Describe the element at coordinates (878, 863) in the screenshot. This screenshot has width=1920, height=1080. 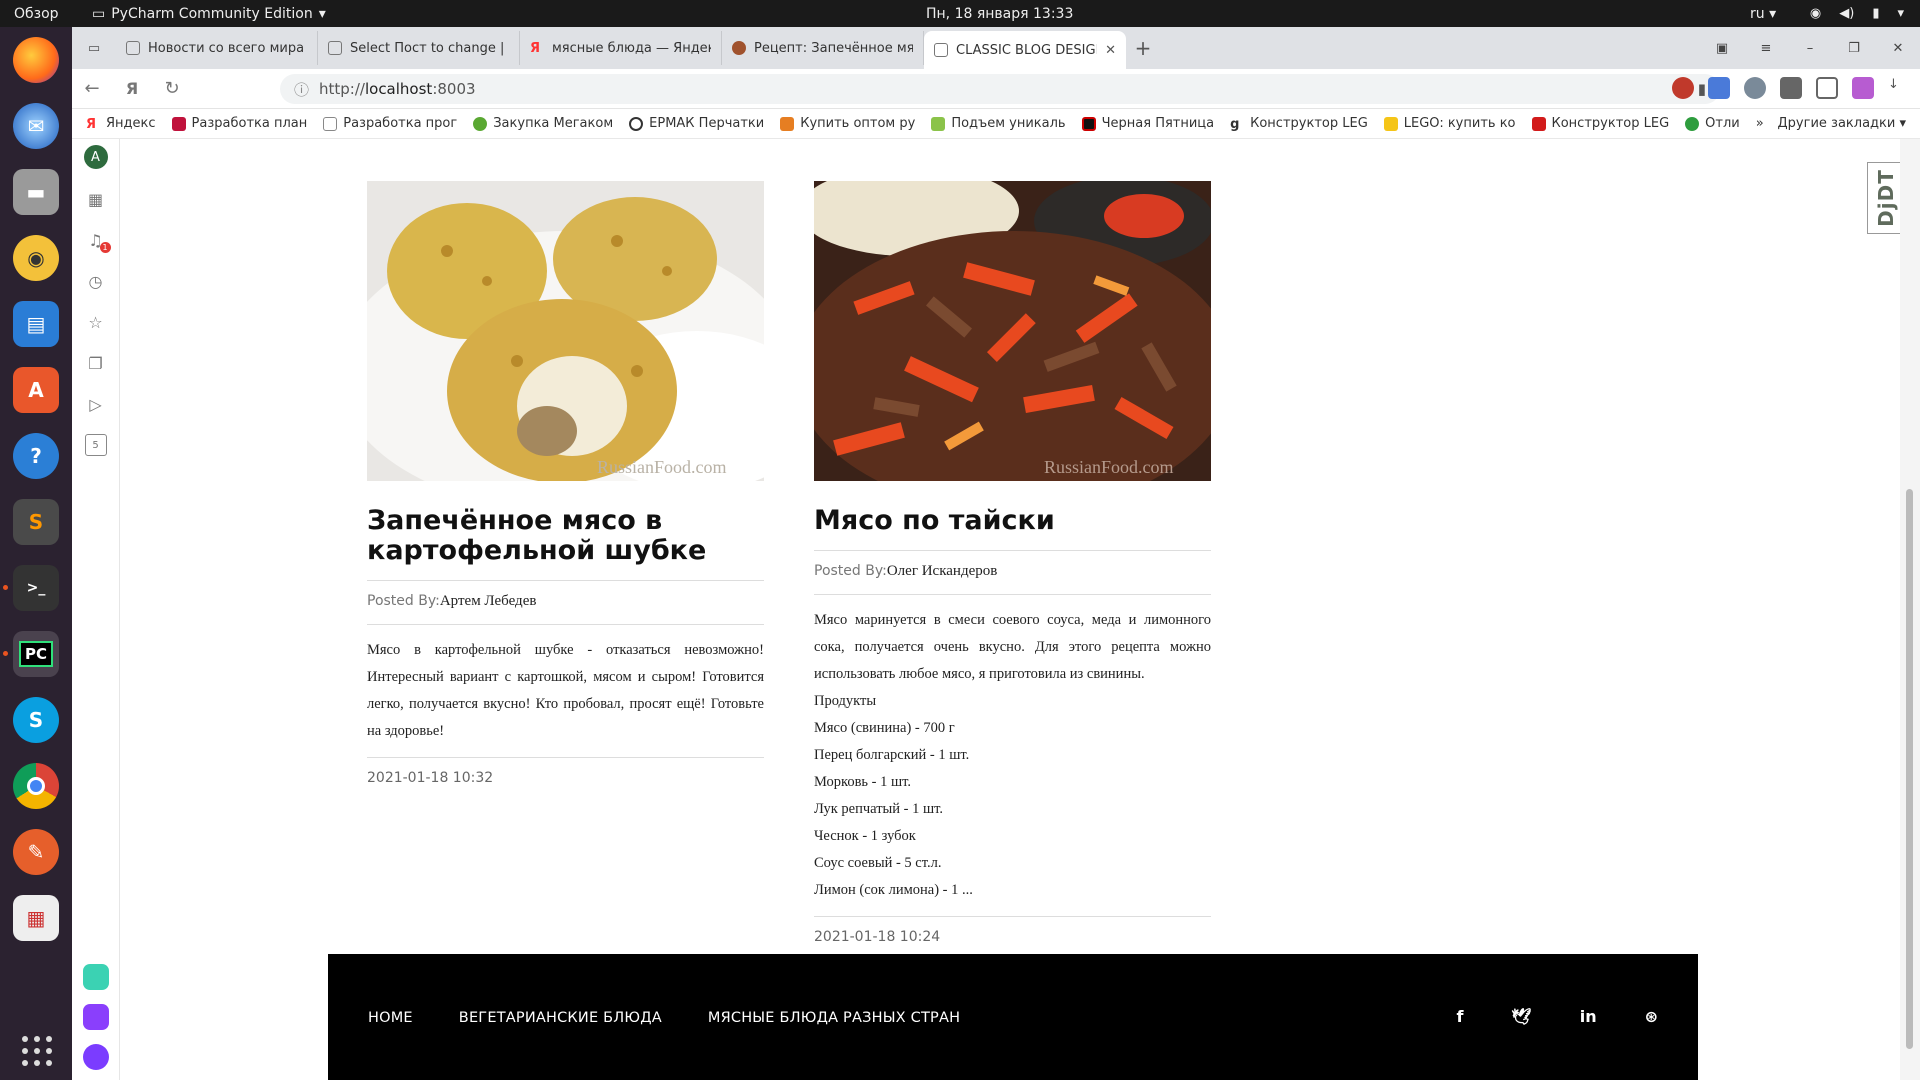
I see `ingredient-line: Соус соевый - 5 ст.л.` at that location.